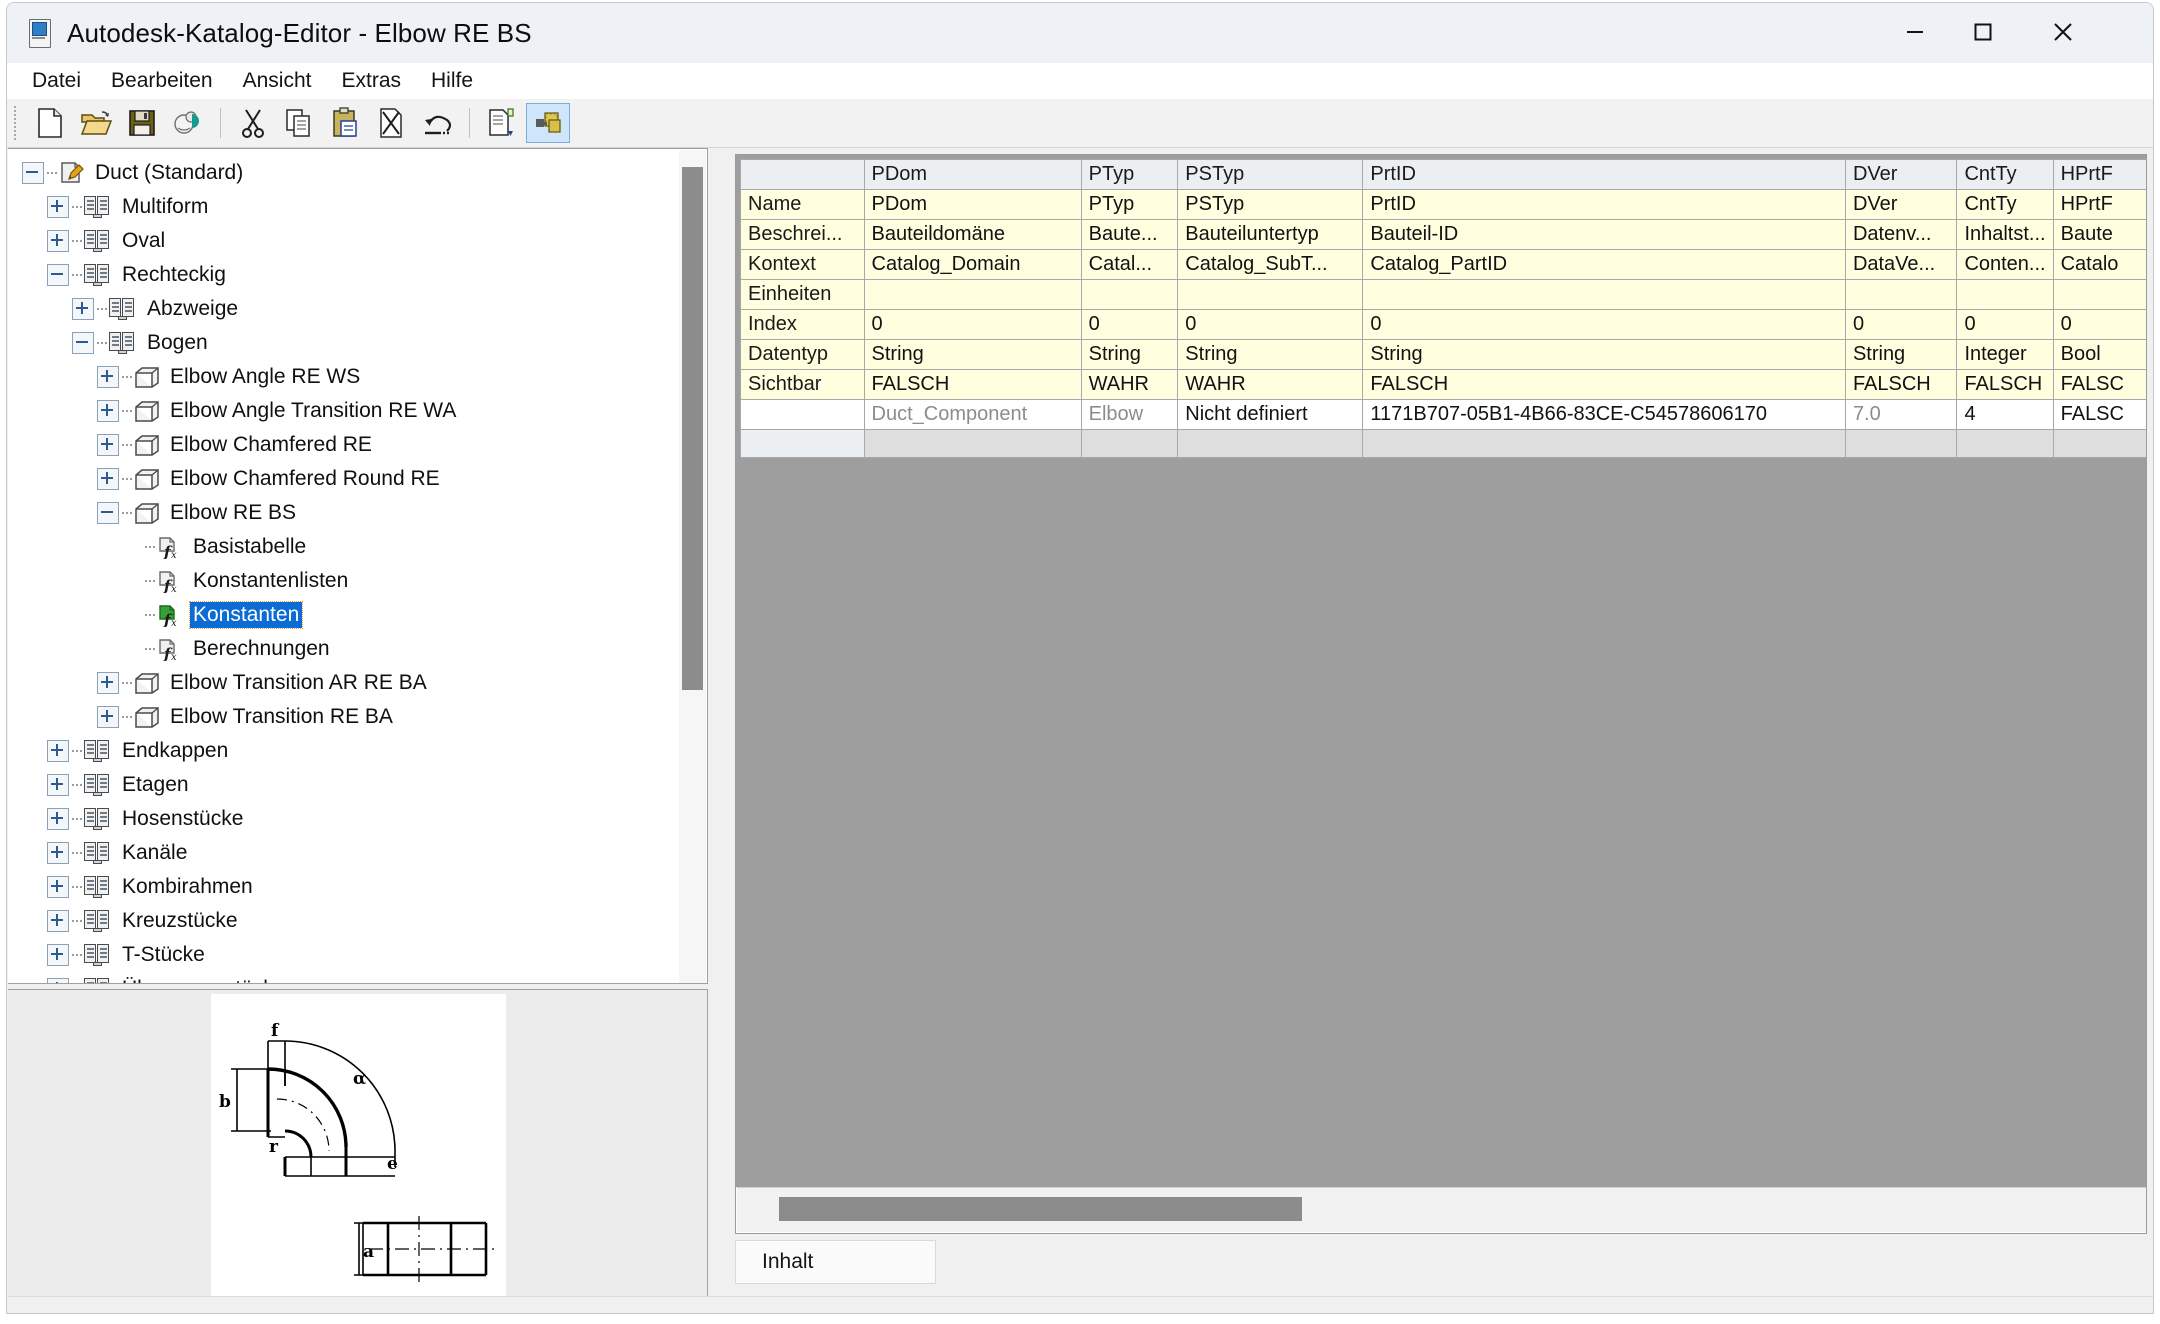 This screenshot has width=2160, height=1324. What do you see at coordinates (2099, 354) in the screenshot?
I see `grid-cell: Bool` at bounding box center [2099, 354].